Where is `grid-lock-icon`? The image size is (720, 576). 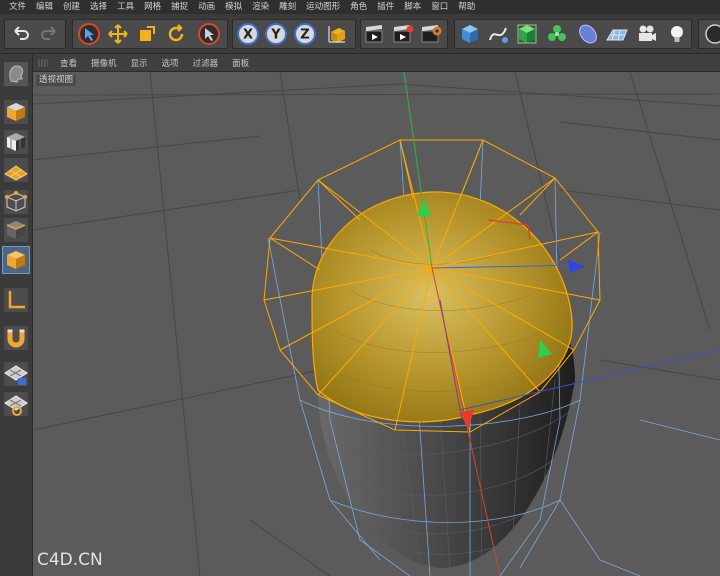 grid-lock-icon is located at coordinates (16, 374).